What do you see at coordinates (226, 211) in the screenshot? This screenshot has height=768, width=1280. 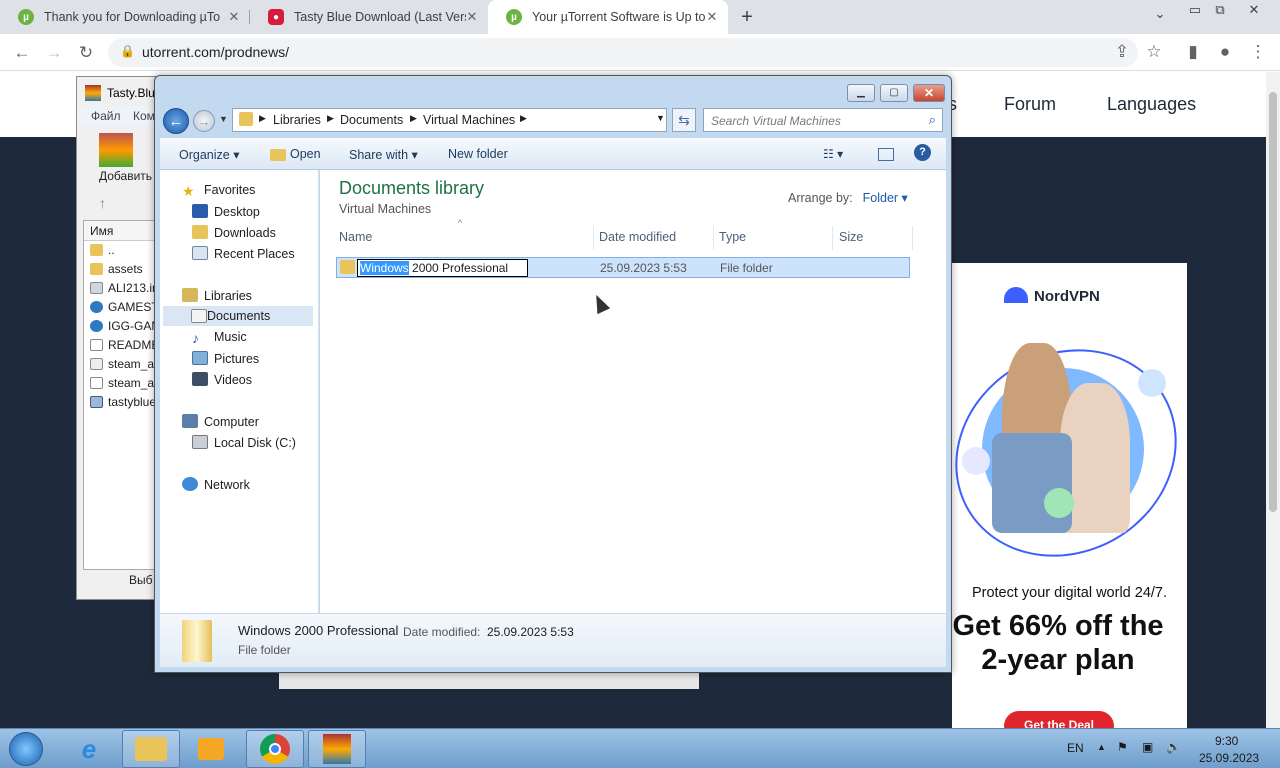 I see `nav-desktop: Desktop` at bounding box center [226, 211].